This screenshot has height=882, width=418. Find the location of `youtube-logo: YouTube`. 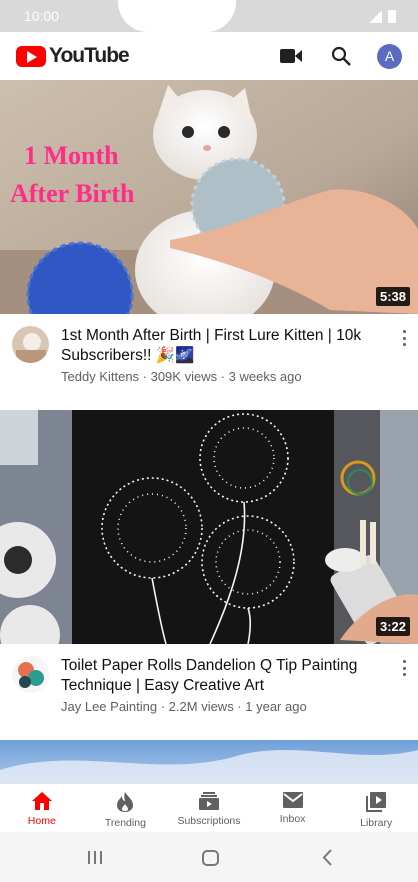

youtube-logo: YouTube is located at coordinates (73, 56).